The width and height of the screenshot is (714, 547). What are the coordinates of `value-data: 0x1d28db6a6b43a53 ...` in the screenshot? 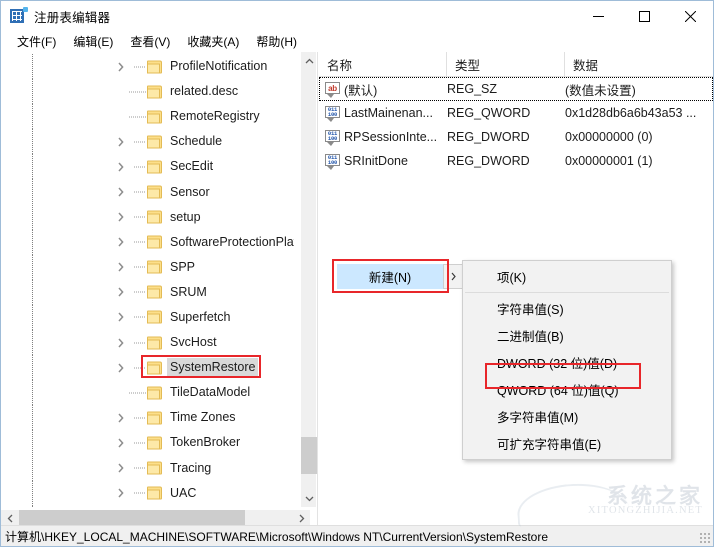 It's located at (631, 113).